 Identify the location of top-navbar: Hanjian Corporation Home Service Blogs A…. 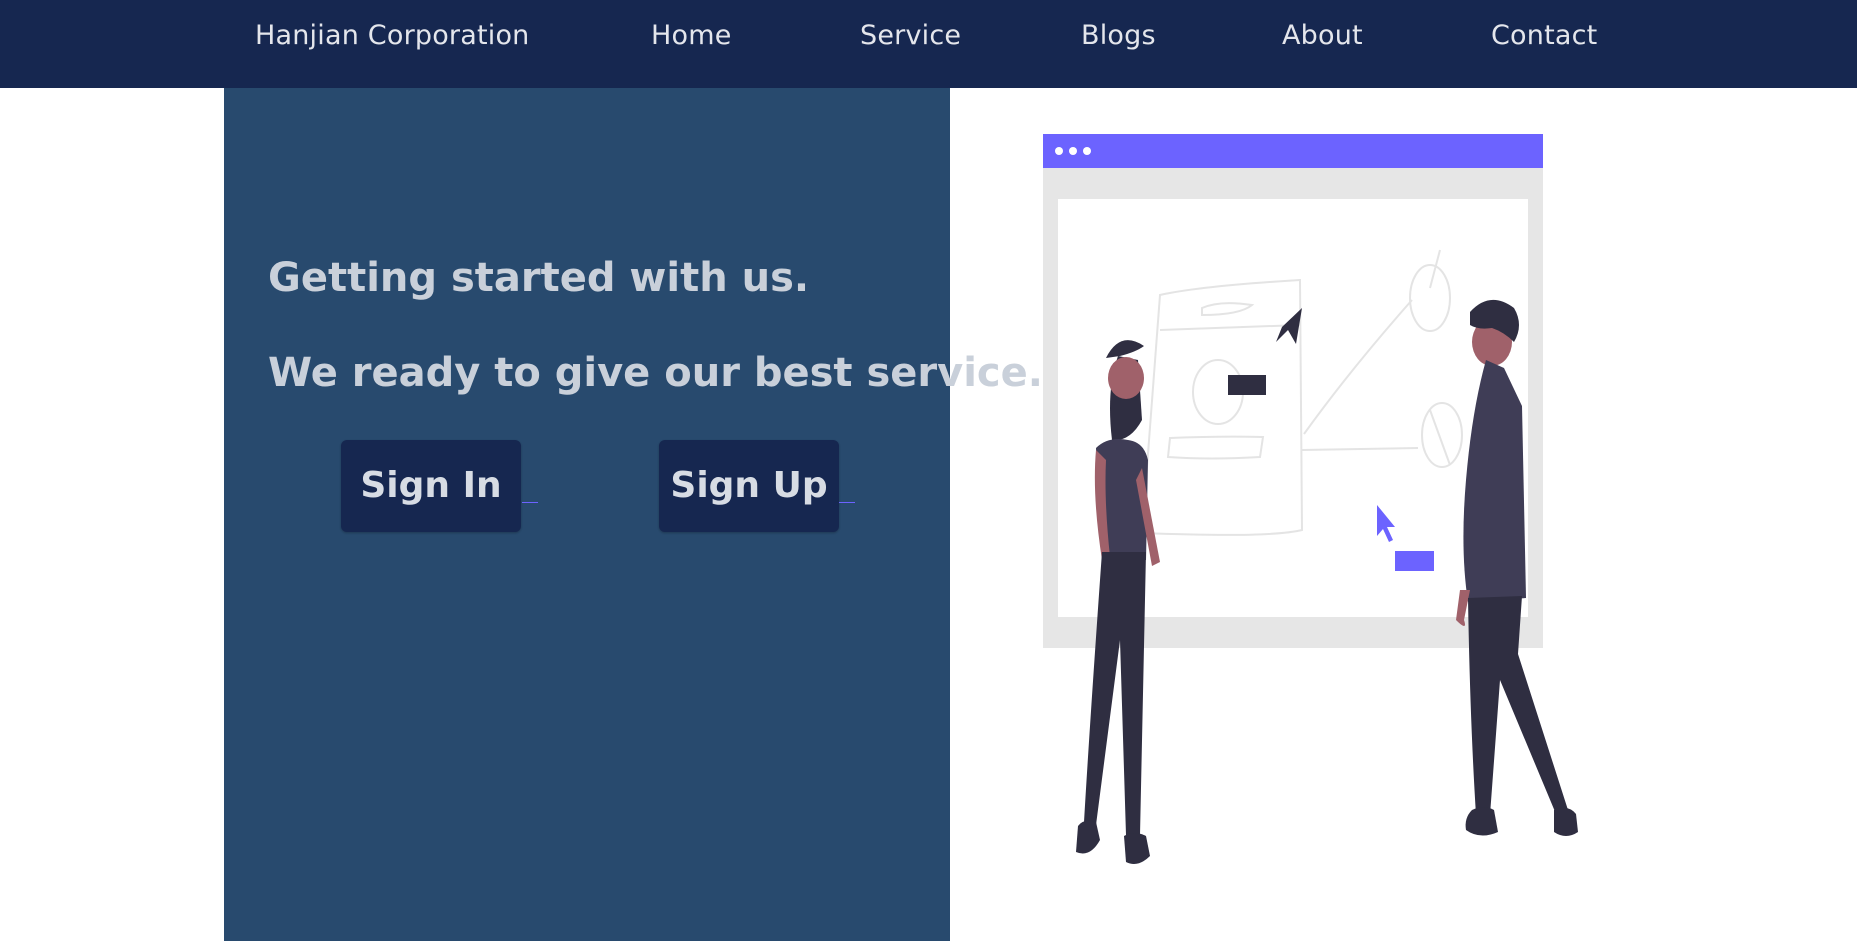
(928, 44).